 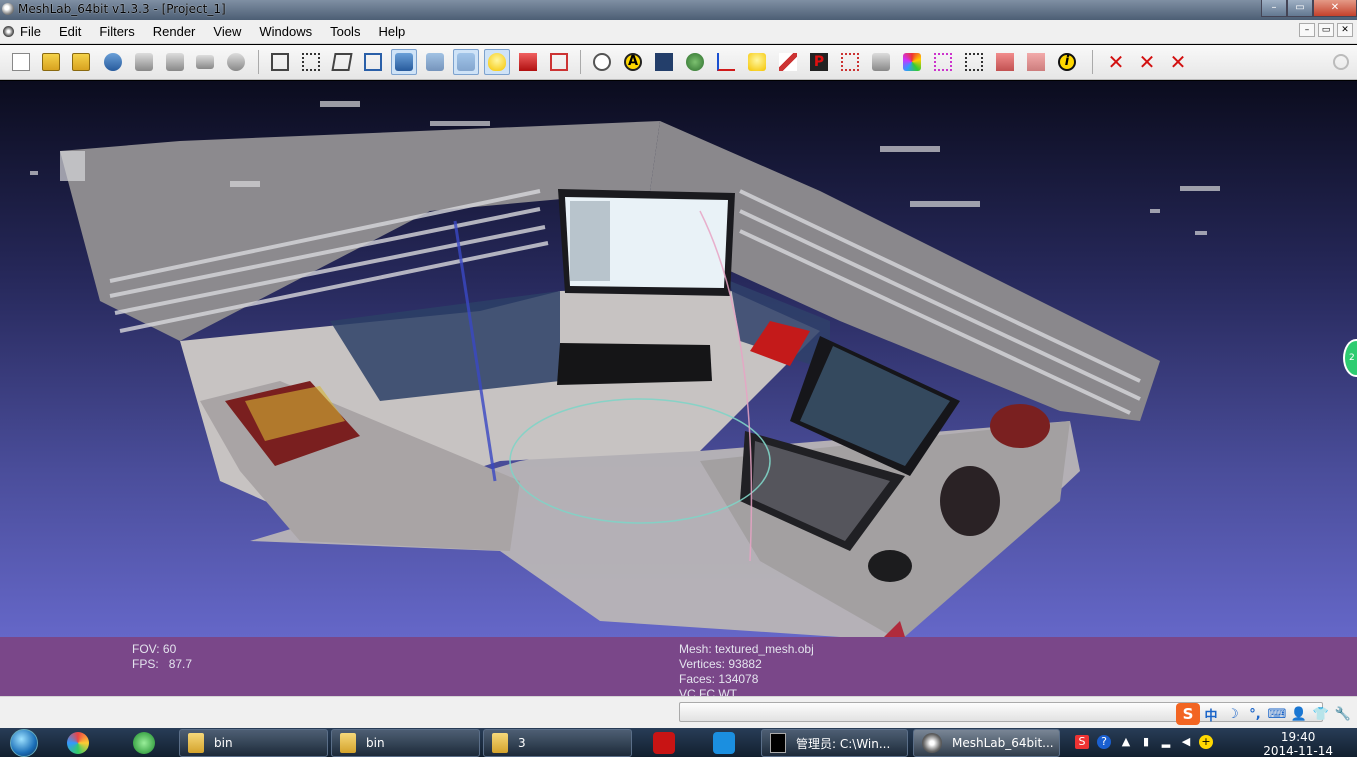 What do you see at coordinates (146, 649) in the screenshot?
I see `fov-label: FOV:` at bounding box center [146, 649].